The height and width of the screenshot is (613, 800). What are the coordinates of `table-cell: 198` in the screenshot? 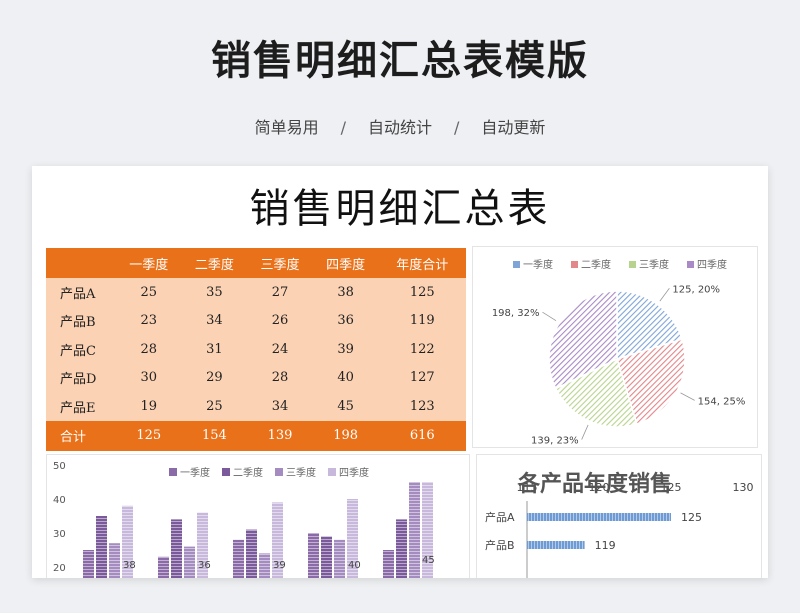 It's located at (345, 435).